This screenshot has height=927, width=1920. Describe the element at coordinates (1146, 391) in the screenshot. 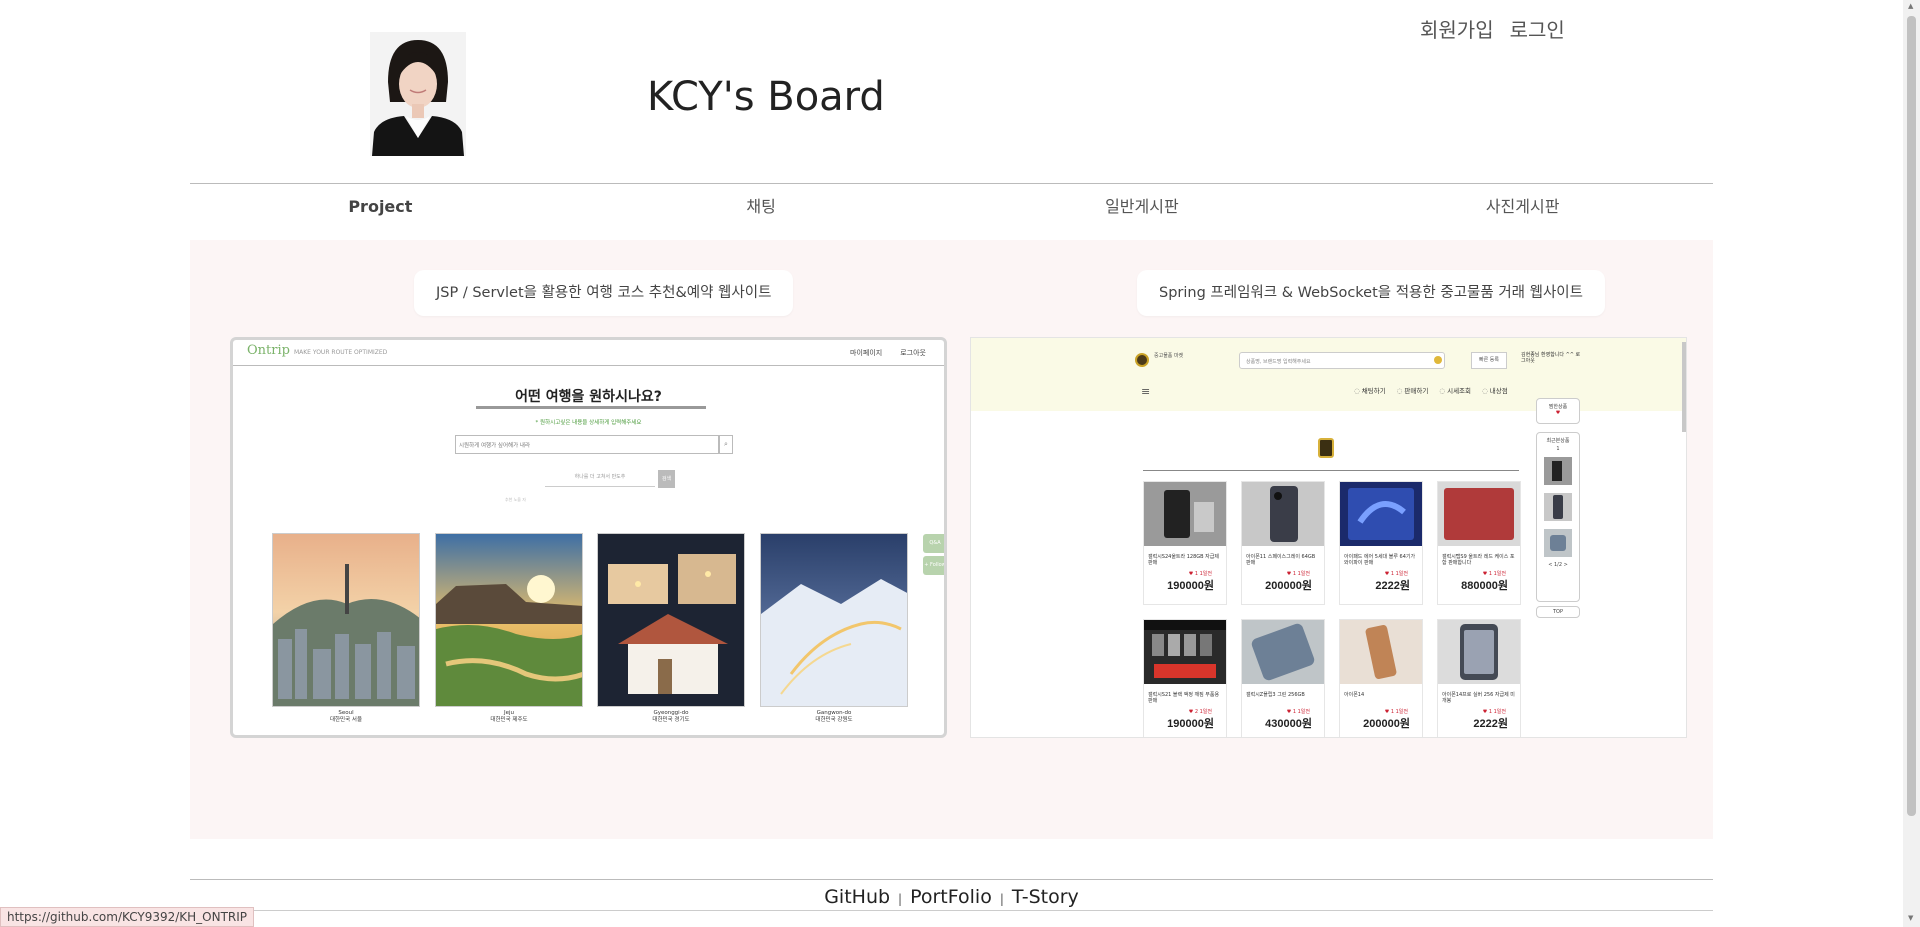

I see `hamburger-icon: ≡` at that location.